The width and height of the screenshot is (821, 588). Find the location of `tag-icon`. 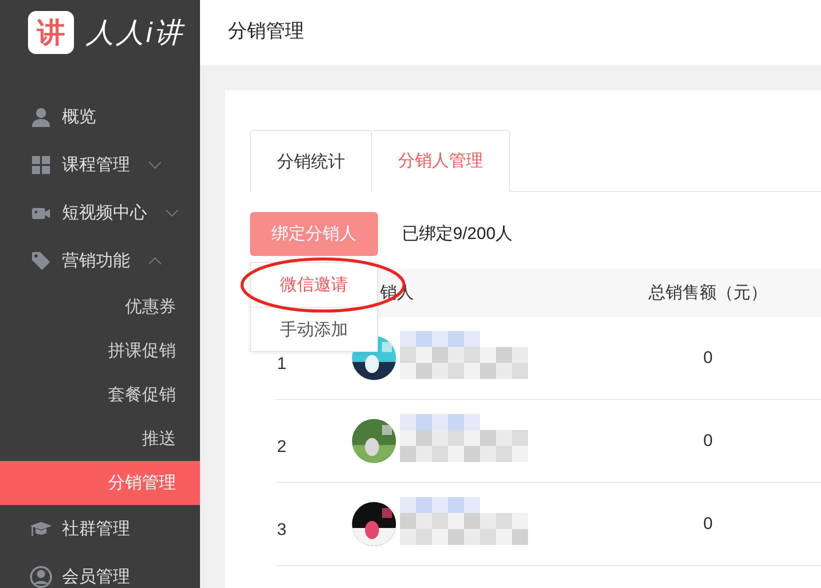

tag-icon is located at coordinates (41, 261).